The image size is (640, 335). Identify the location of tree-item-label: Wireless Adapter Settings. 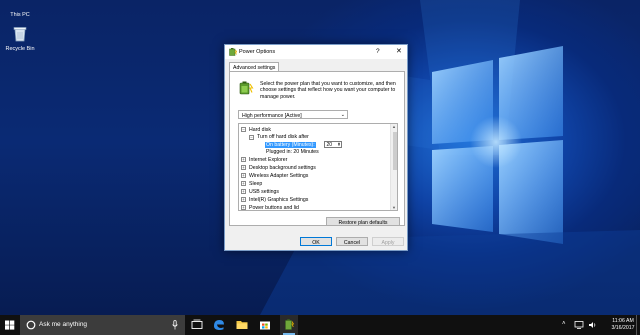
(279, 175).